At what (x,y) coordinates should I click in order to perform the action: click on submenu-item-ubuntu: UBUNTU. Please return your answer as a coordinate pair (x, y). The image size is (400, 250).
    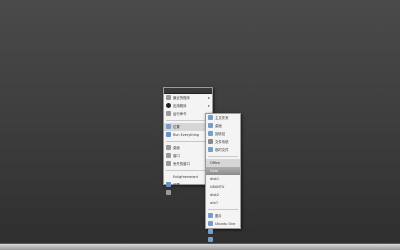
    Looking at the image, I should click on (223, 187).